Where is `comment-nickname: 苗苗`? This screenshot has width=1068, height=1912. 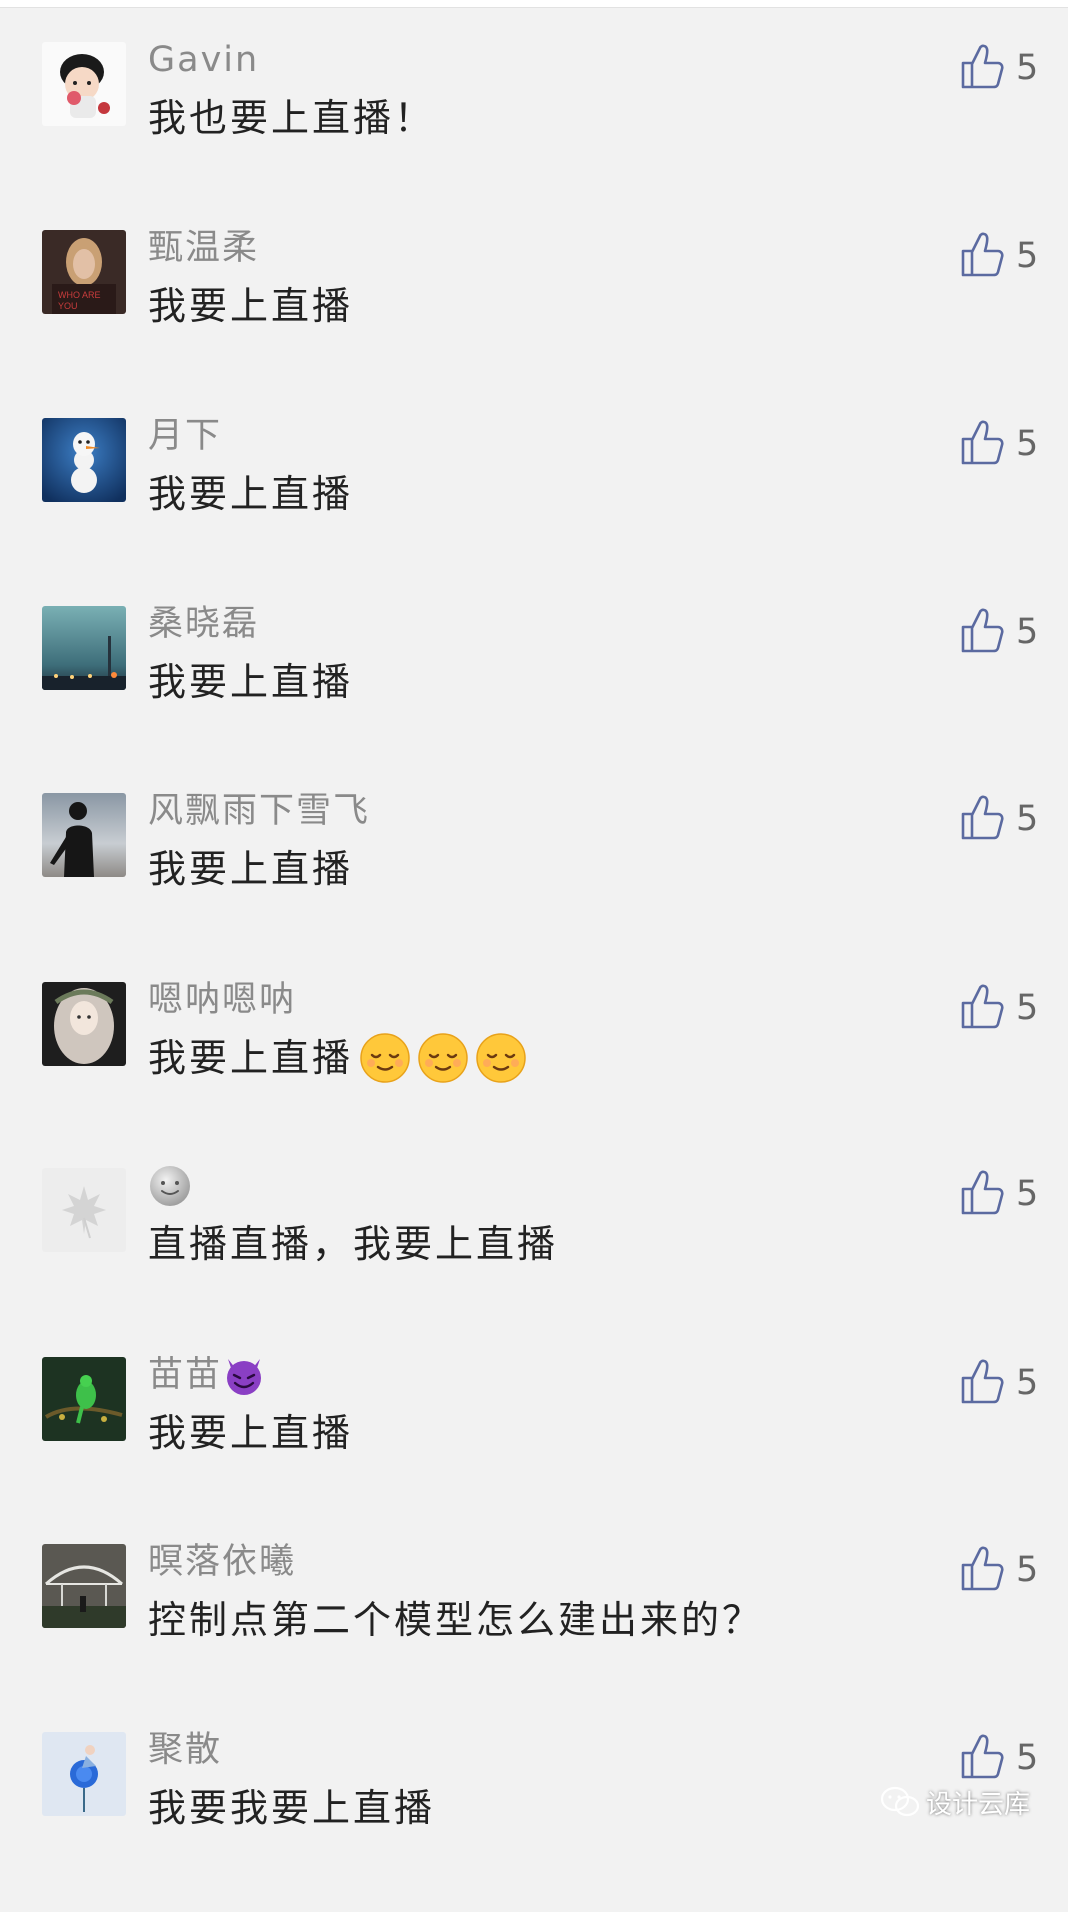
comment-nickname: 苗苗 is located at coordinates (207, 1375).